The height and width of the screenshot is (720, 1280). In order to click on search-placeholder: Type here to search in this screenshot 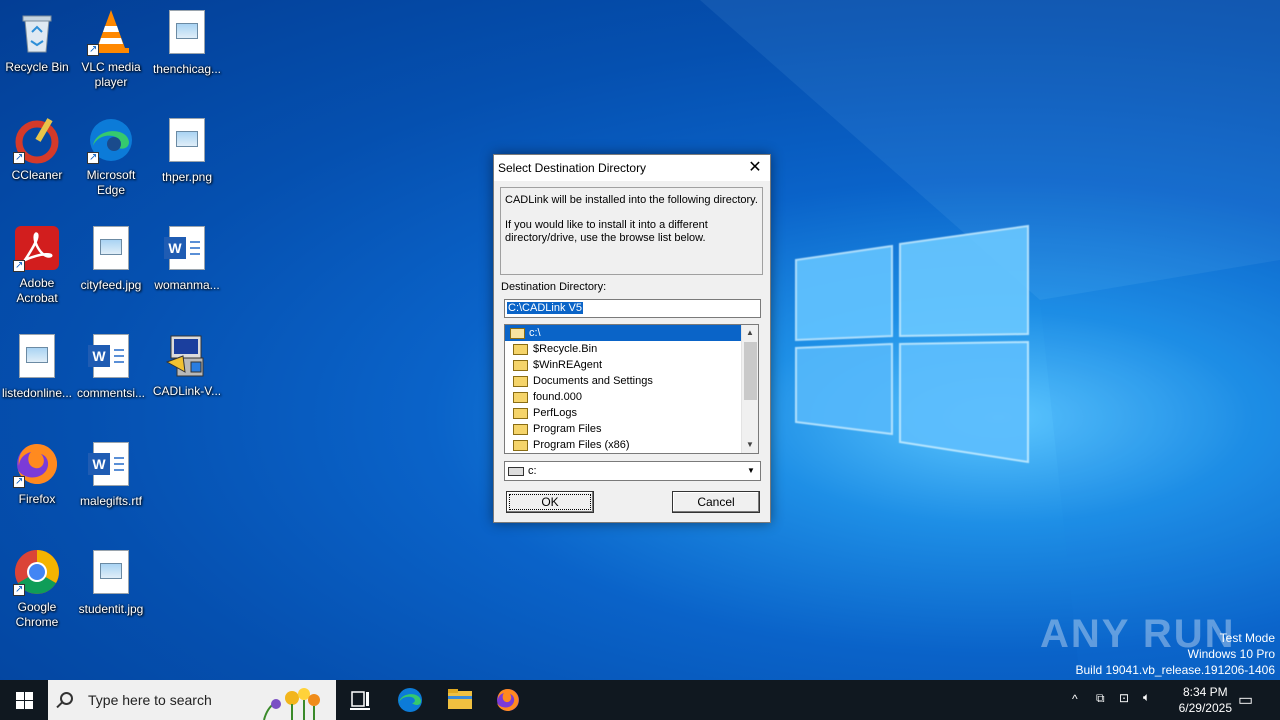, I will do `click(150, 700)`.